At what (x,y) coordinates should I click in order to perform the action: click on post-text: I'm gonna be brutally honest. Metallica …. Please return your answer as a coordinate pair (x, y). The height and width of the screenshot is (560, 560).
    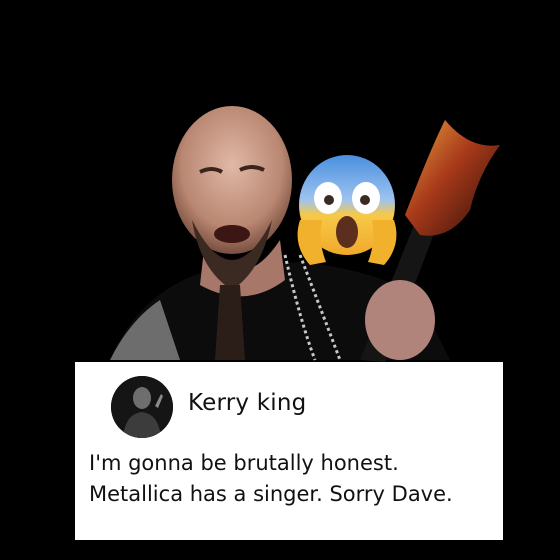
    Looking at the image, I should click on (291, 479).